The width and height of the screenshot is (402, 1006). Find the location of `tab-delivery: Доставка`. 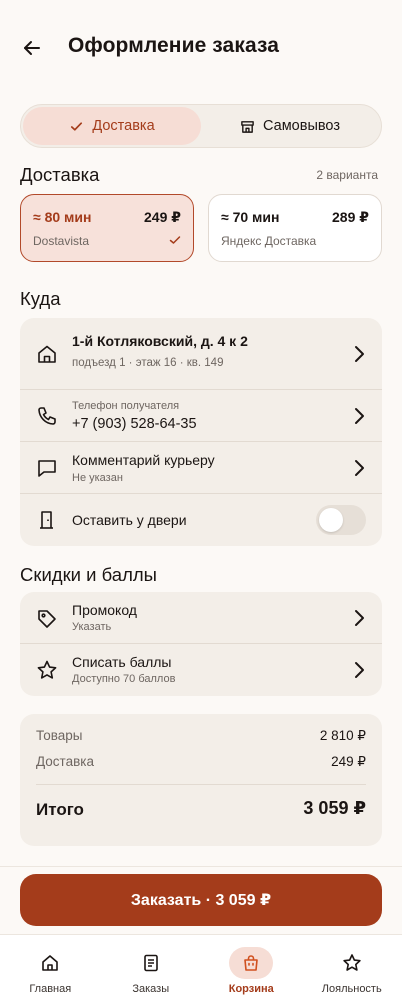

tab-delivery: Доставка is located at coordinates (112, 126).